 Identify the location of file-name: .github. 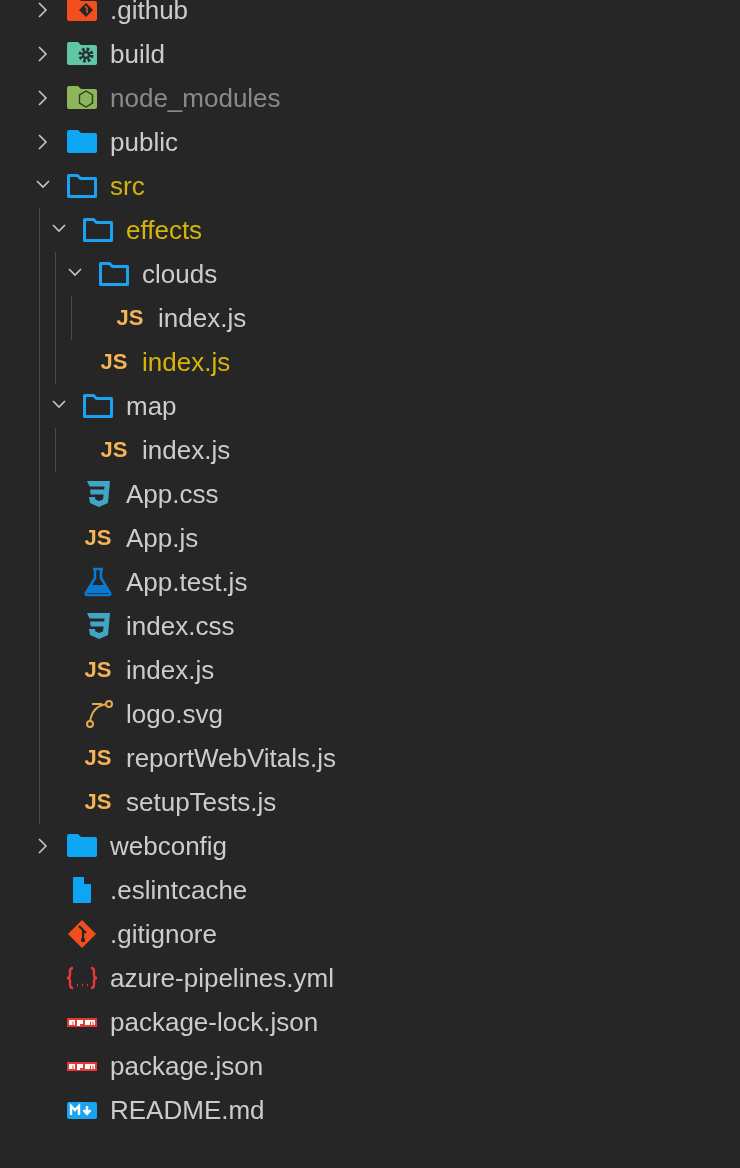
(149, 13).